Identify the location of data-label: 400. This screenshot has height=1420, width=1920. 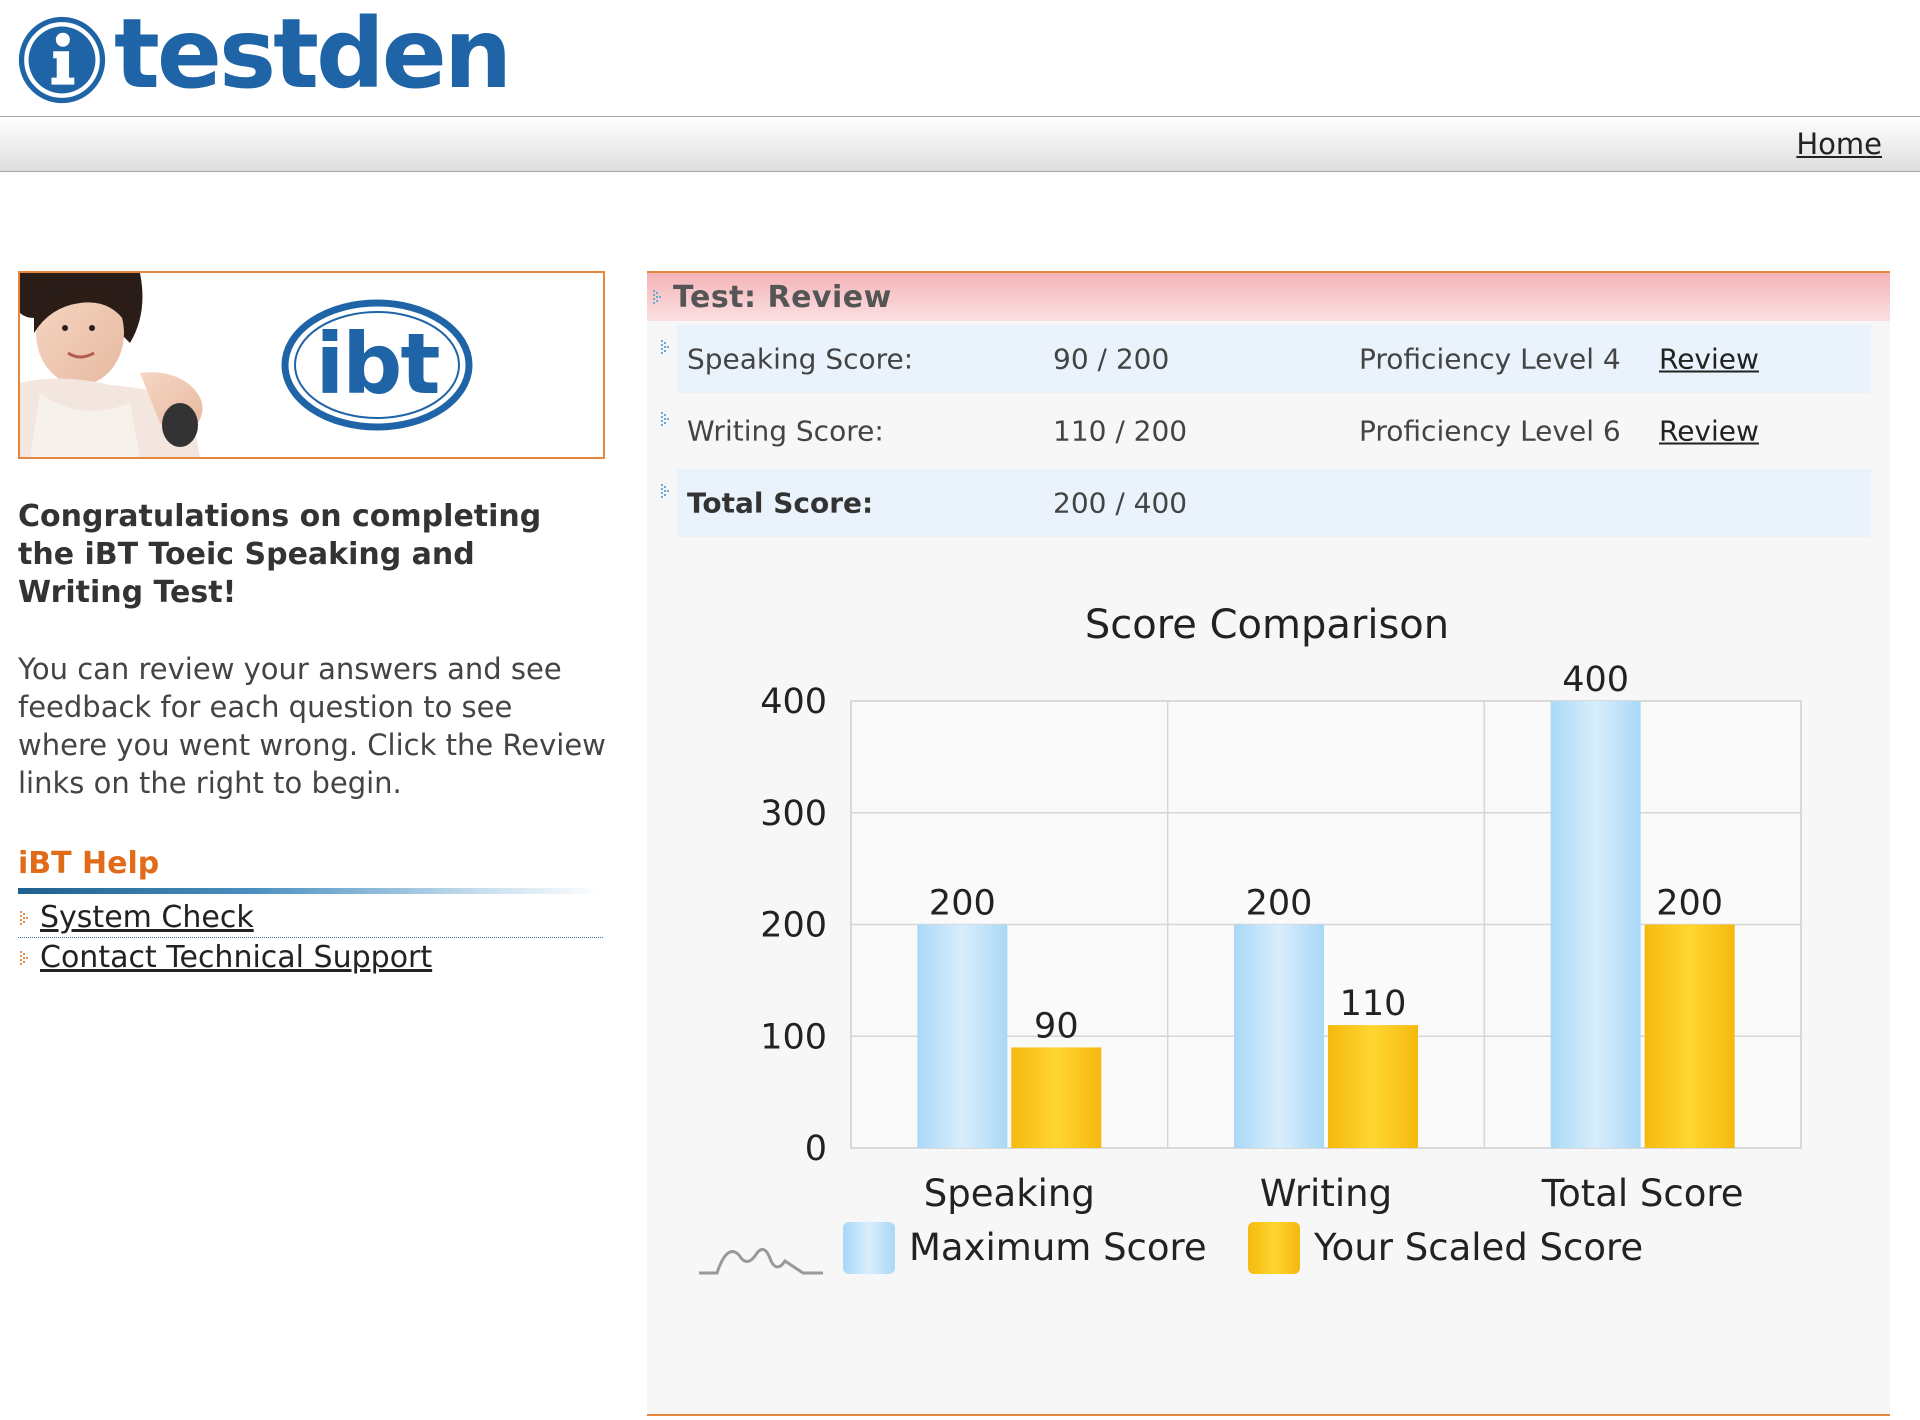
(1595, 680).